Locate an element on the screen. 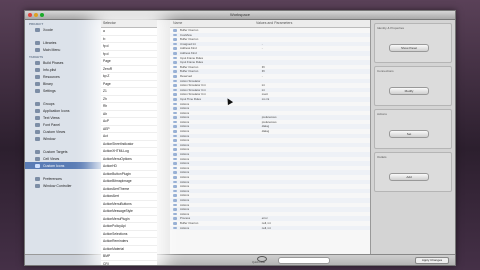 The height and width of the screenshot is (270, 480). sidebar-item: Binary is located at coordinates (63, 83).